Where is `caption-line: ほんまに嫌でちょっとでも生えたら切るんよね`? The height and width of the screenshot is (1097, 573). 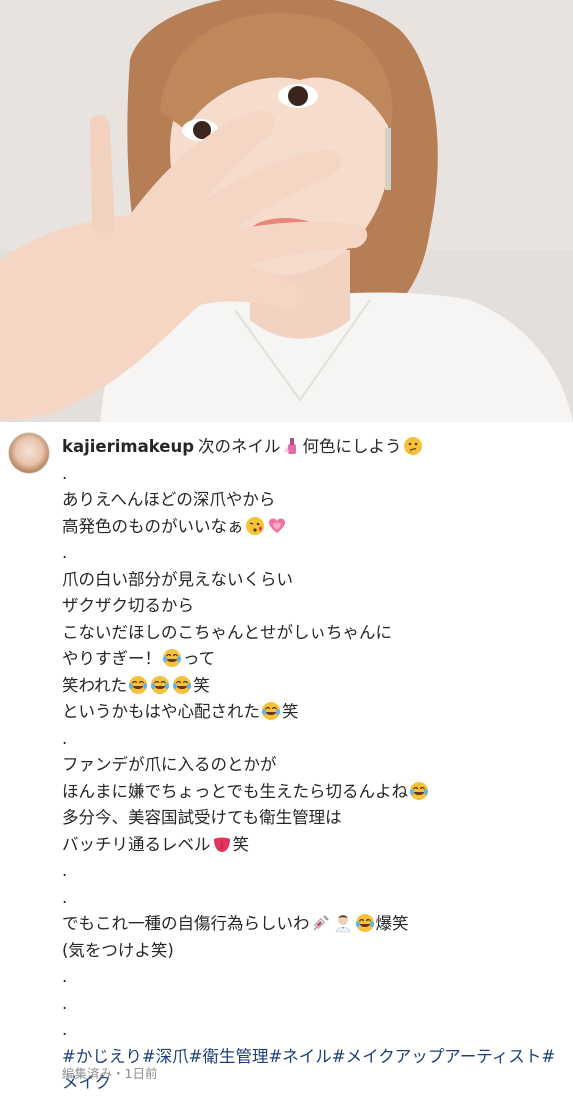 caption-line: ほんまに嫌でちょっとでも生えたら切るんよね is located at coordinates (312, 792).